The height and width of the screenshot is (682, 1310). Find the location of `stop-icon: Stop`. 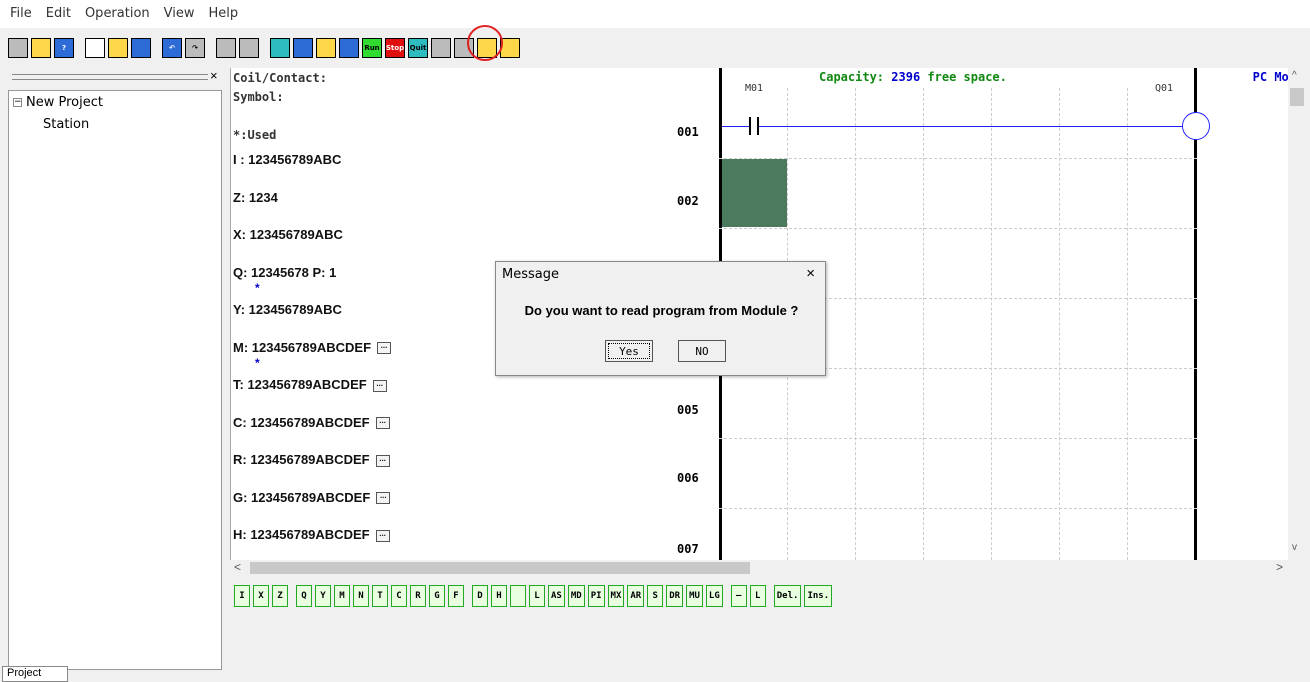

stop-icon: Stop is located at coordinates (395, 48).